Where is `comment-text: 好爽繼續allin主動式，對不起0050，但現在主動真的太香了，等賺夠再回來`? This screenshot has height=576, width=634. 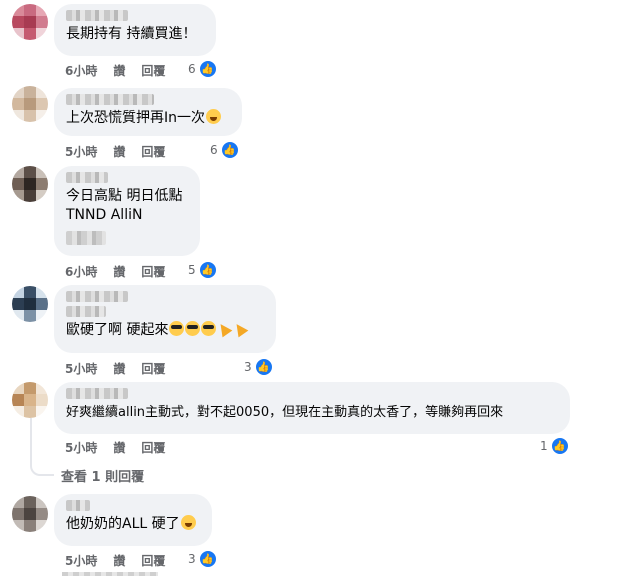 comment-text: 好爽繼續allin主動式，對不起0050，但現在主動真的太香了，等賺夠再回來 is located at coordinates (285, 412).